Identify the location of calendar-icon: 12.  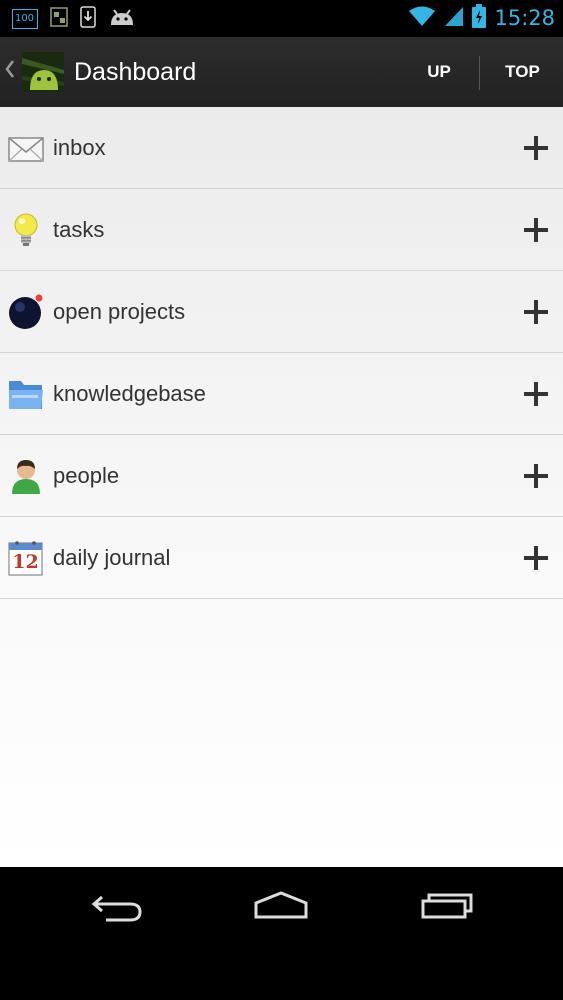
(26, 558).